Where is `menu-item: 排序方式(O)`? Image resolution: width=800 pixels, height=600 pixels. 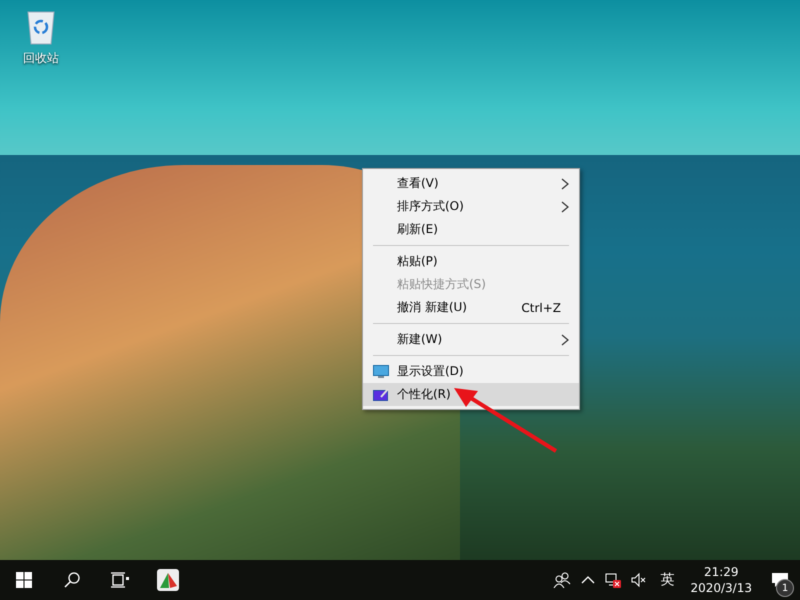
menu-item: 排序方式(O) is located at coordinates (471, 206).